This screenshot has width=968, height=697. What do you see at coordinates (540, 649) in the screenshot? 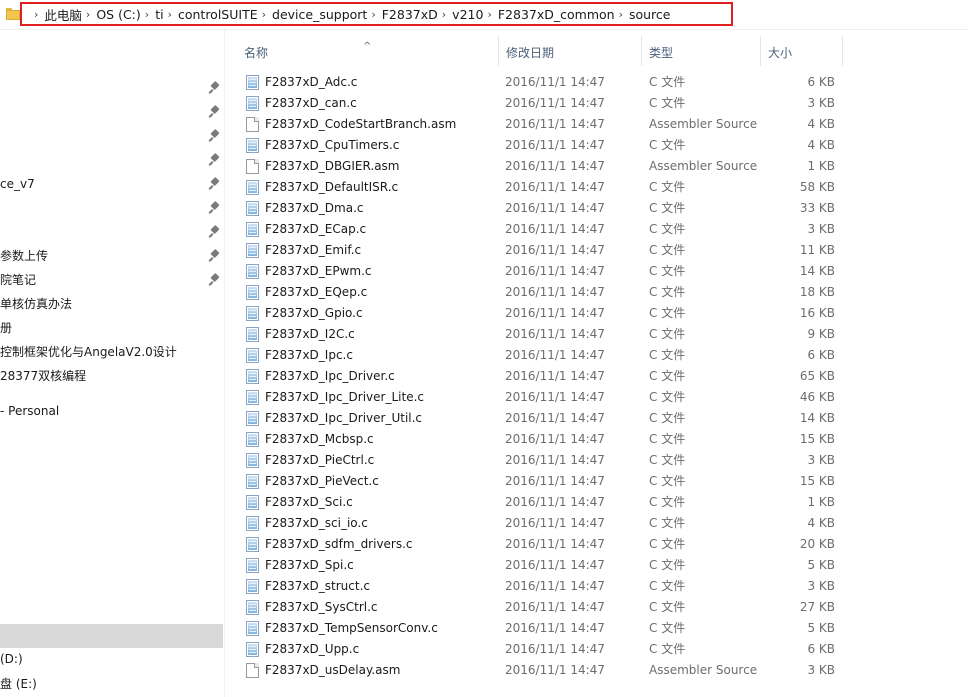
I see `file-row: F2837xD_Upp.c 2016/11/1 14:47 C 文件 6 KB` at bounding box center [540, 649].